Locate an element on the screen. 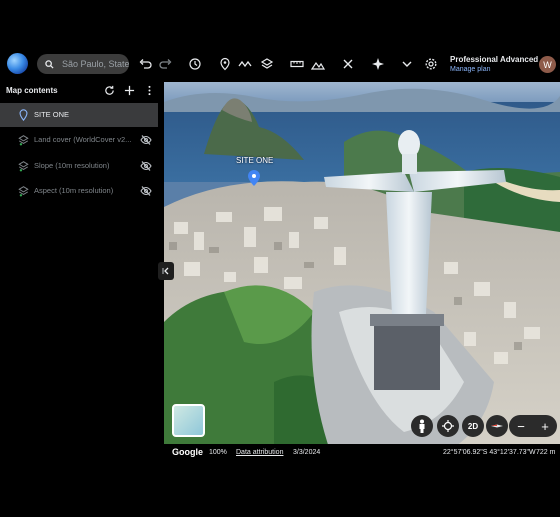  tools-icon is located at coordinates (348, 64).